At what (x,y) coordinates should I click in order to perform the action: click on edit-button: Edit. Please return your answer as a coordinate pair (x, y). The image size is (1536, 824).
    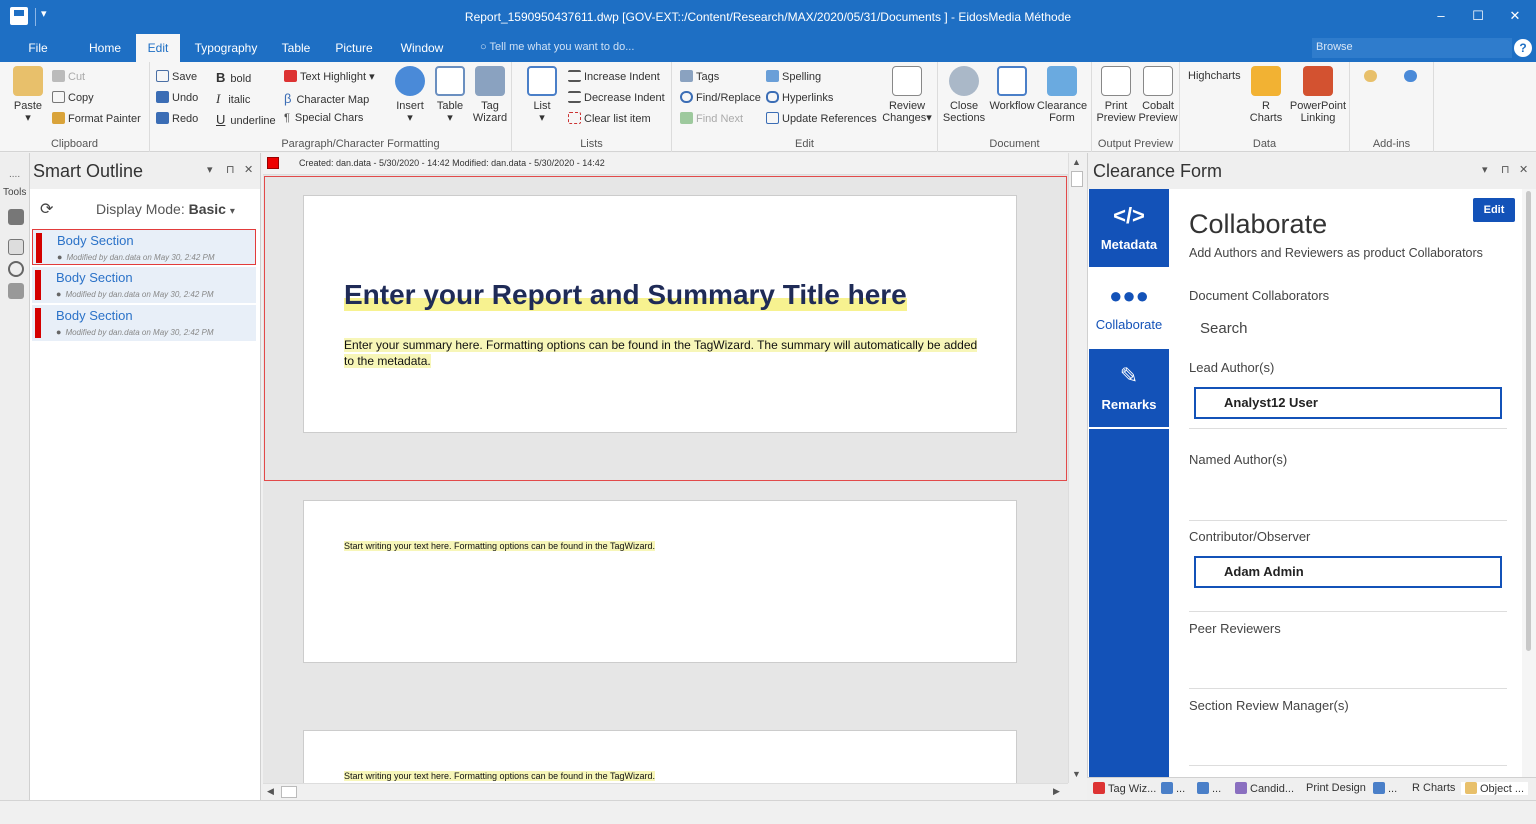
    Looking at the image, I should click on (1494, 210).